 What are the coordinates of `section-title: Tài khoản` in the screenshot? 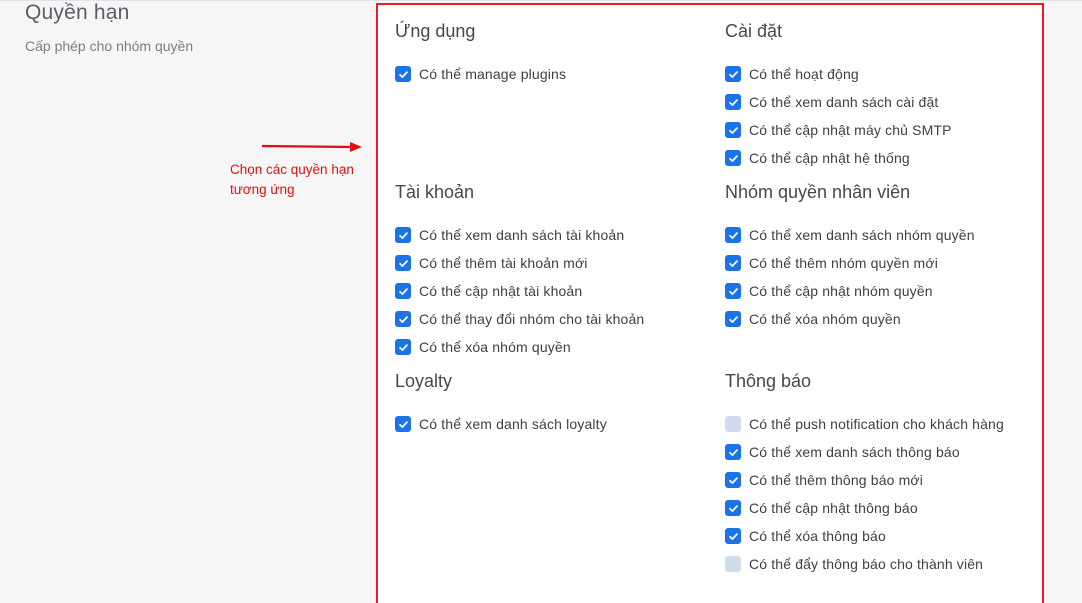 It's located at (435, 192).